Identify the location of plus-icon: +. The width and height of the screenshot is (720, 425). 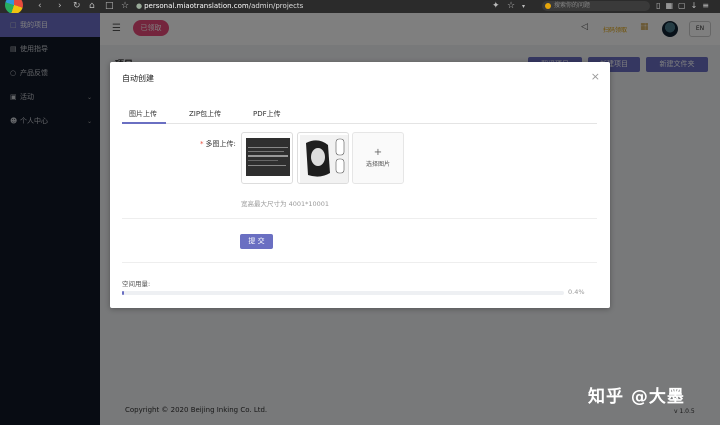
(378, 152).